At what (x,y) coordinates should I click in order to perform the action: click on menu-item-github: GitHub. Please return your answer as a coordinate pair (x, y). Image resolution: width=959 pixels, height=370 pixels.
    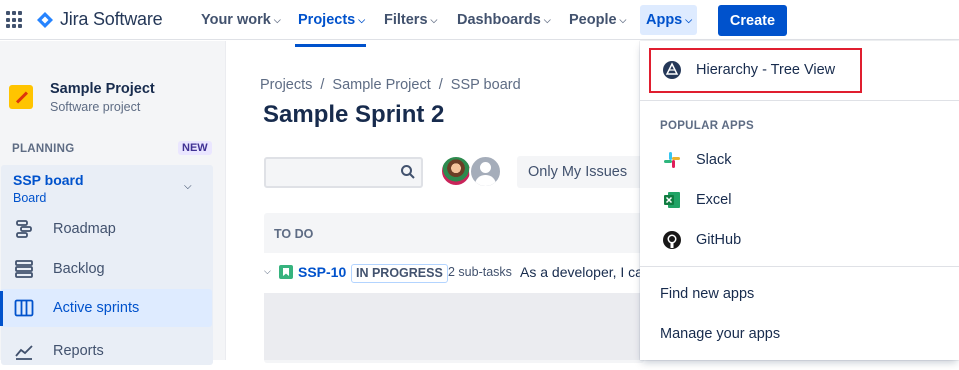
    Looking at the image, I should click on (799, 240).